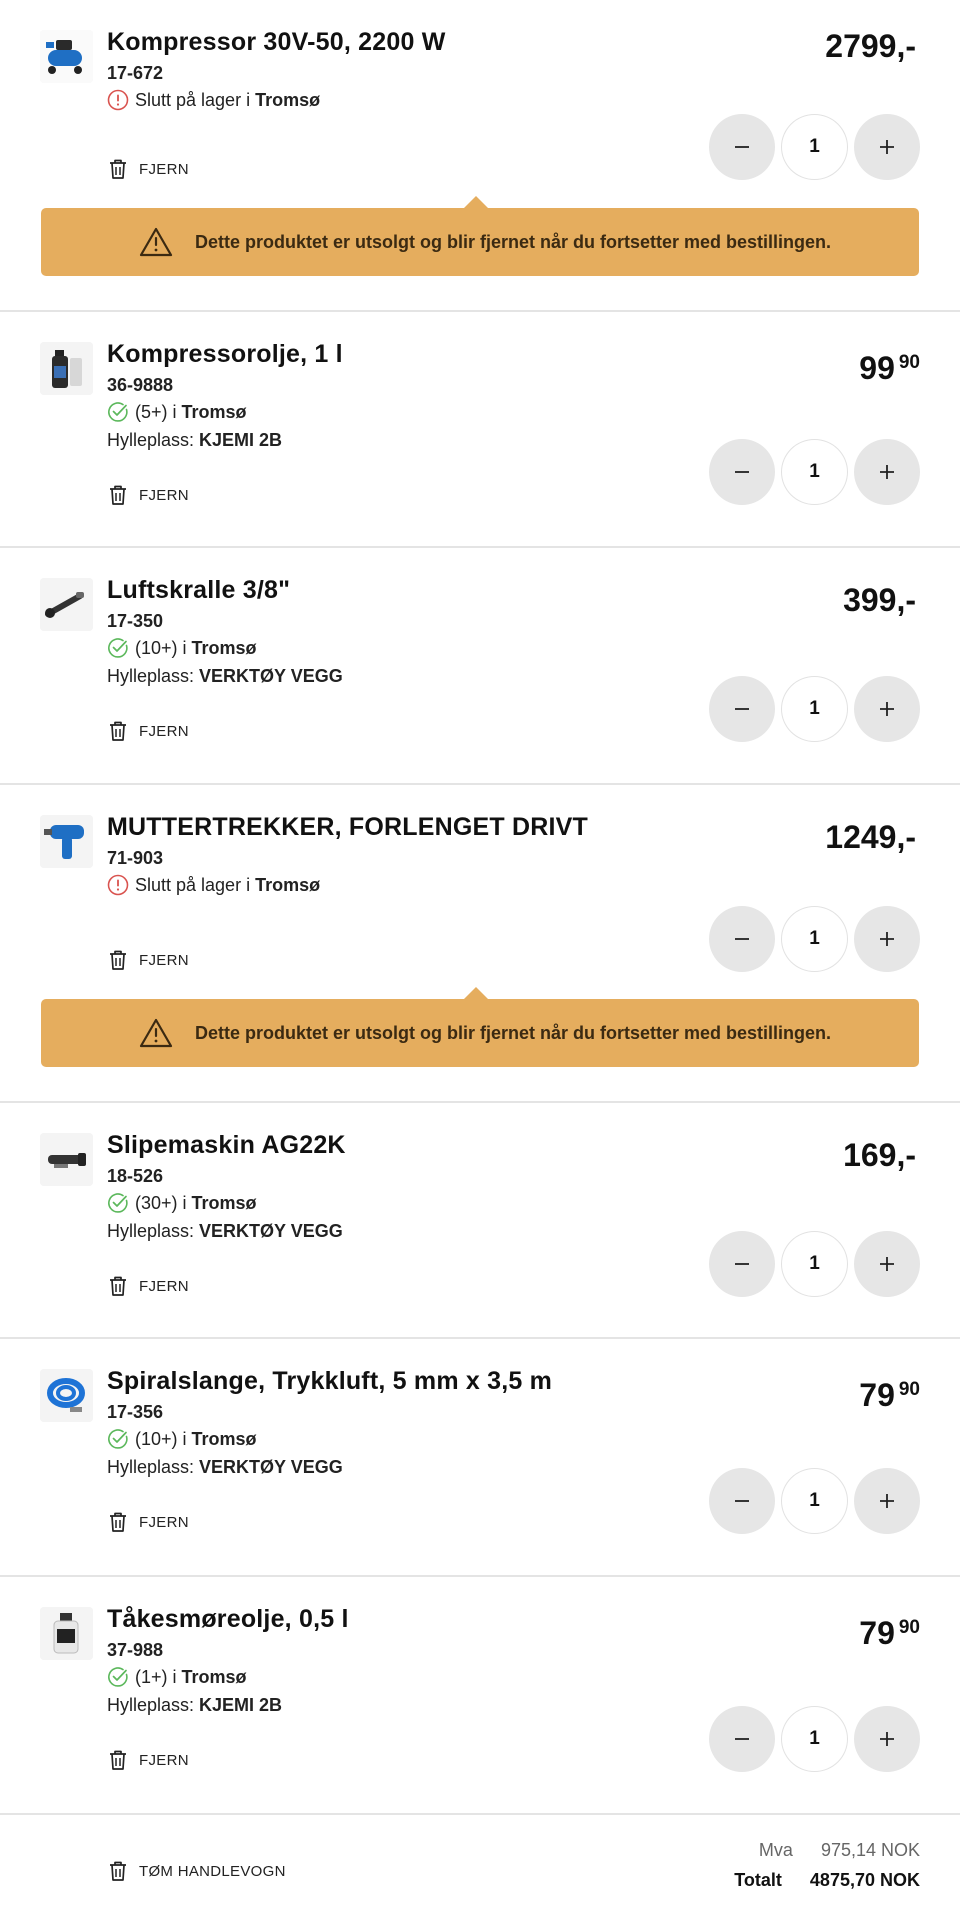 Image resolution: width=960 pixels, height=1920 pixels. I want to click on product-image-mist-oil, so click(66, 1633).